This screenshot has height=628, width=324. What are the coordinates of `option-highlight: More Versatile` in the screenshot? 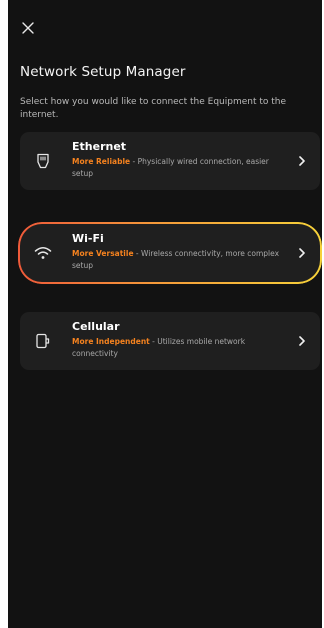 It's located at (103, 253).